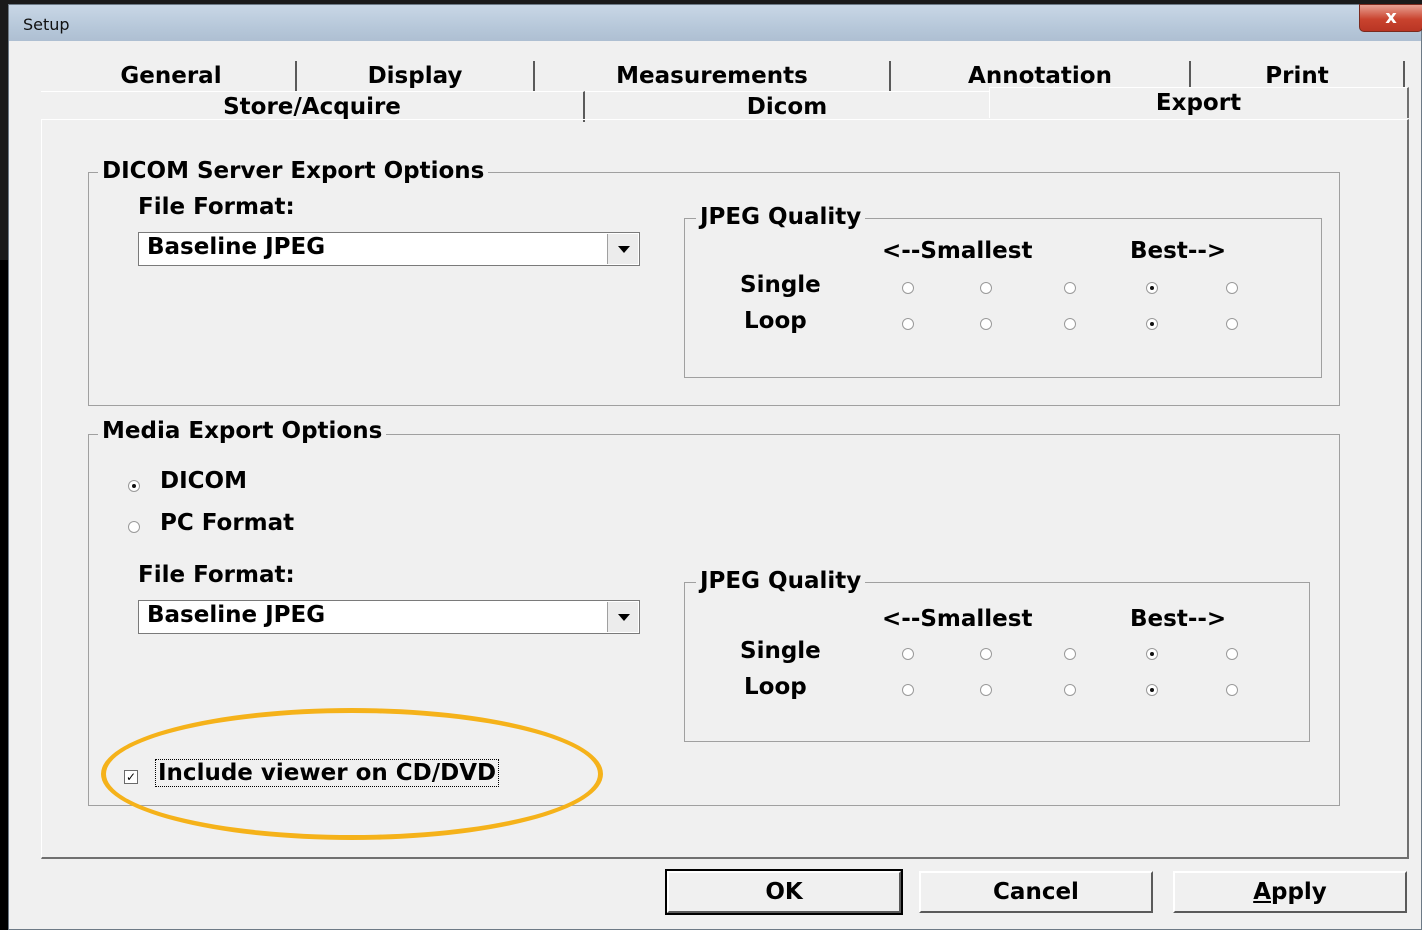  Describe the element at coordinates (203, 481) in the screenshot. I see `dicom-option-label: DICOM` at that location.